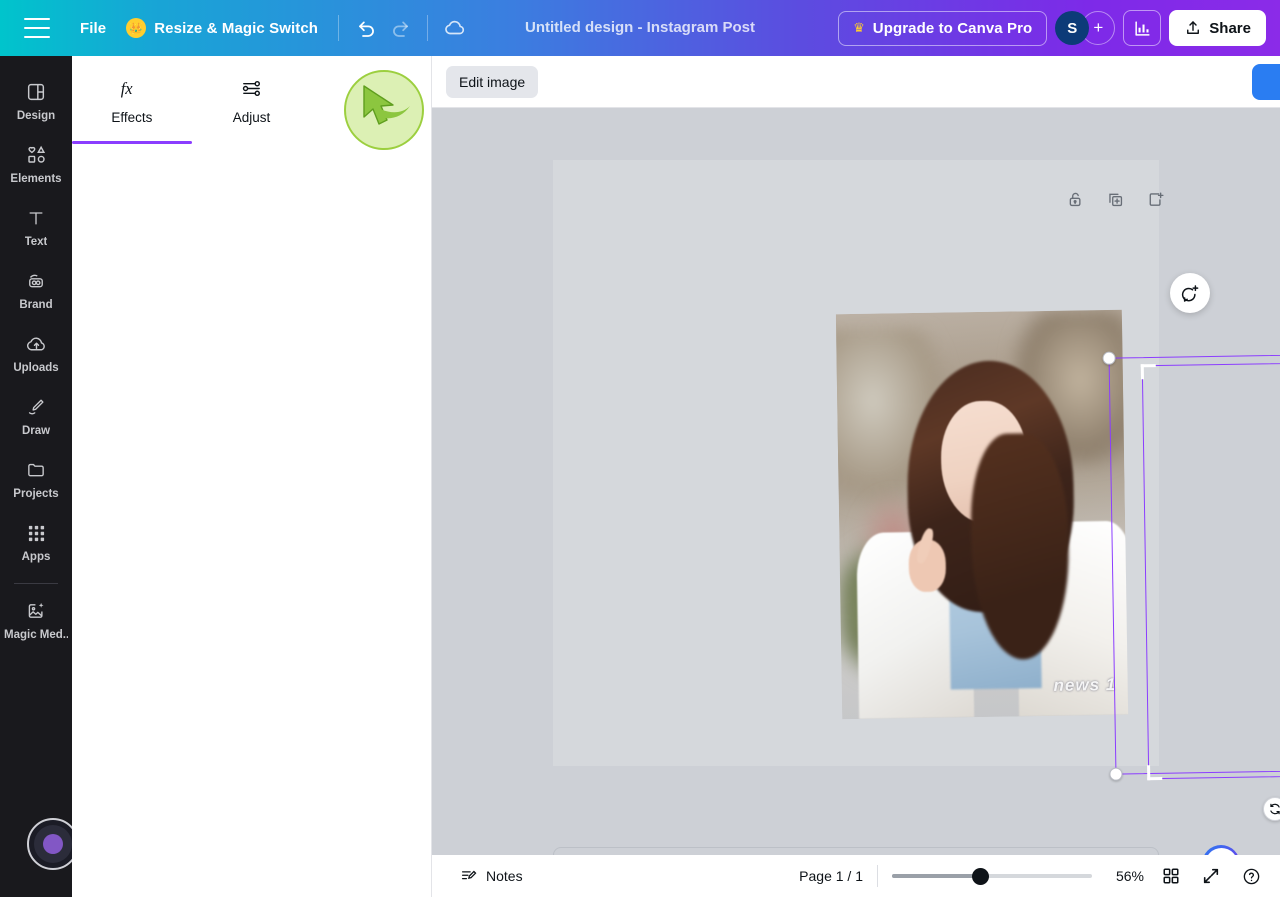 The height and width of the screenshot is (897, 1280). I want to click on page-controls, so click(1115, 199).